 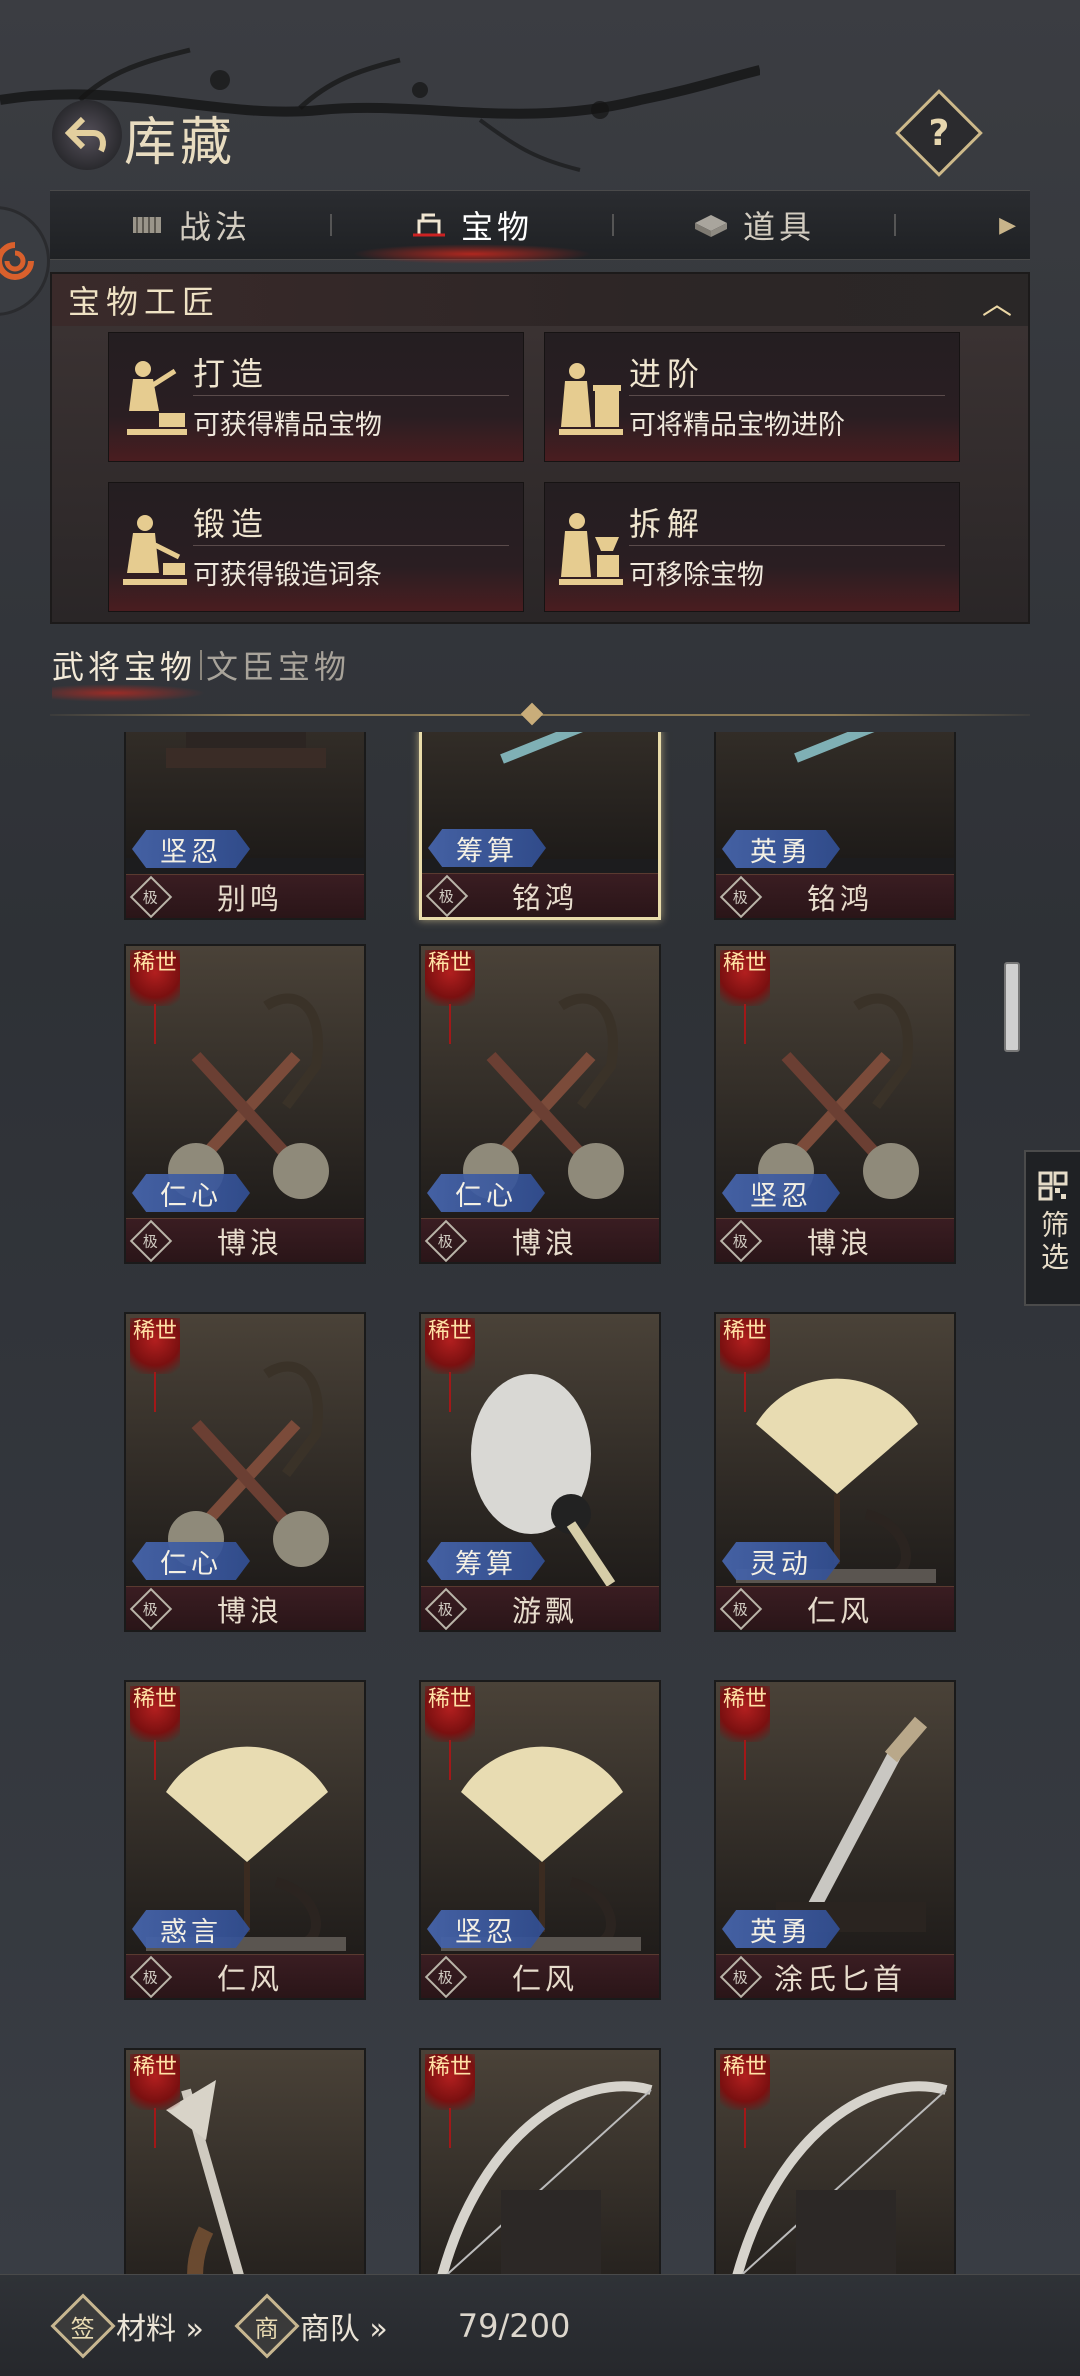 What do you see at coordinates (287, 425) in the screenshot?
I see `artisan-craft-desc: 可获得精品宝物` at bounding box center [287, 425].